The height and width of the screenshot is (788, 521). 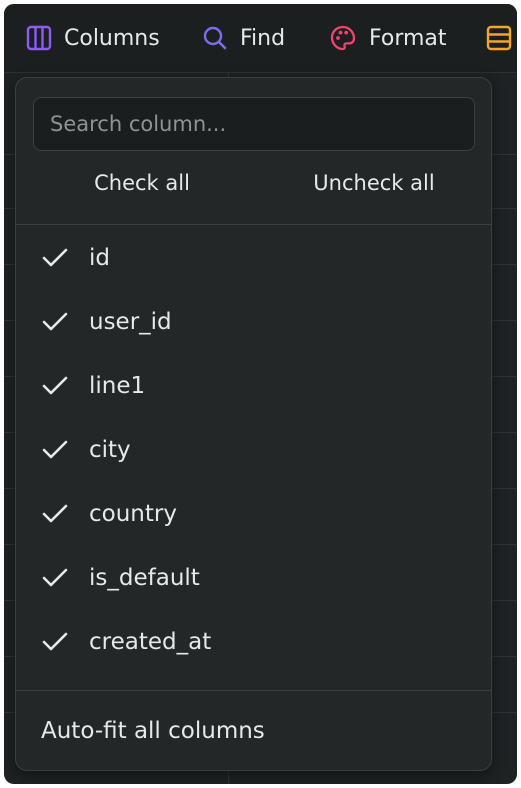 I want to click on format-button-label: Format, so click(x=408, y=38).